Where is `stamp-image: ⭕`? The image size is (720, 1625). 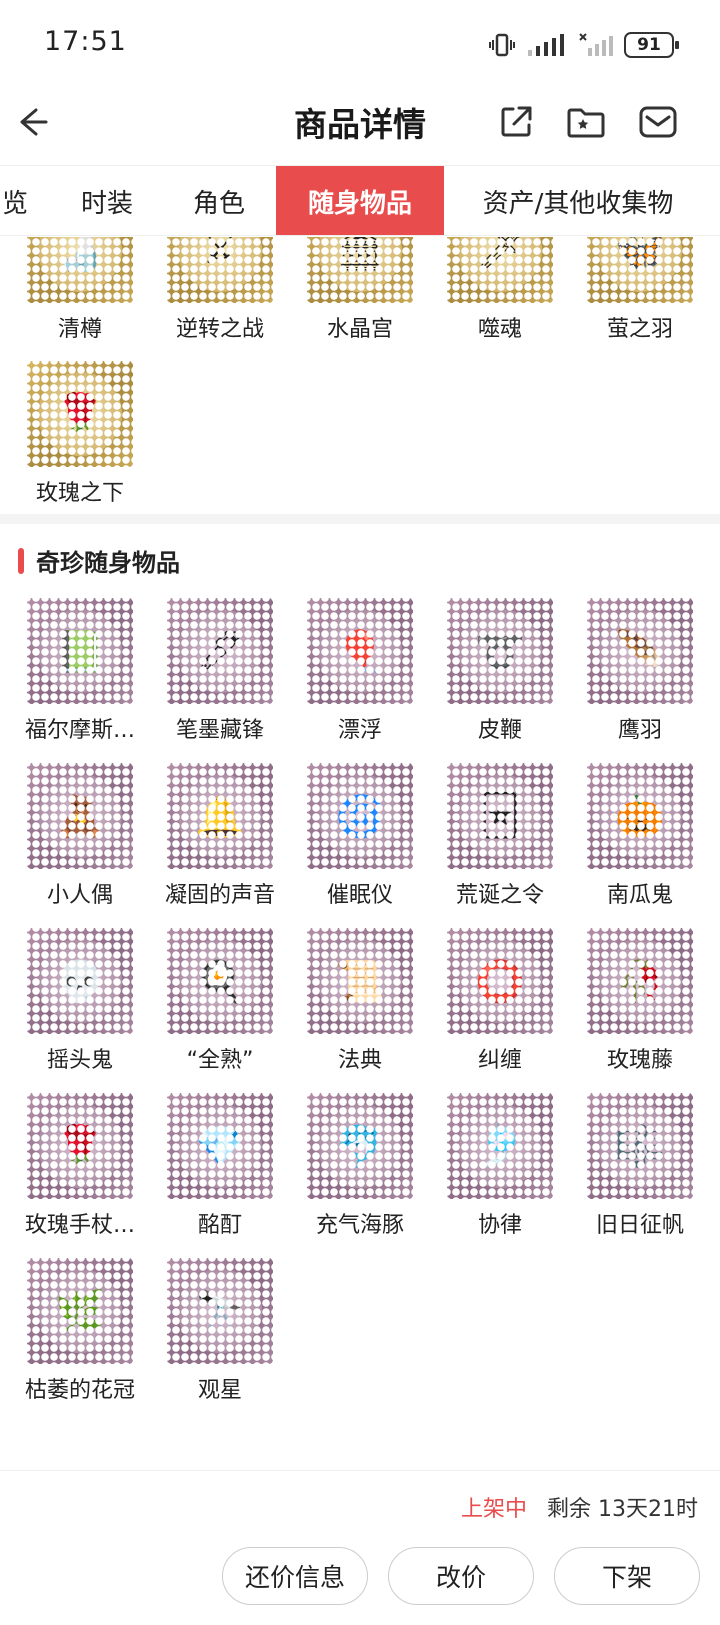
stamp-image: ⭕ is located at coordinates (500, 981).